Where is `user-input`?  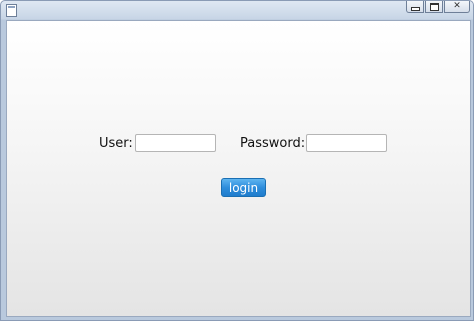
user-input is located at coordinates (175, 143).